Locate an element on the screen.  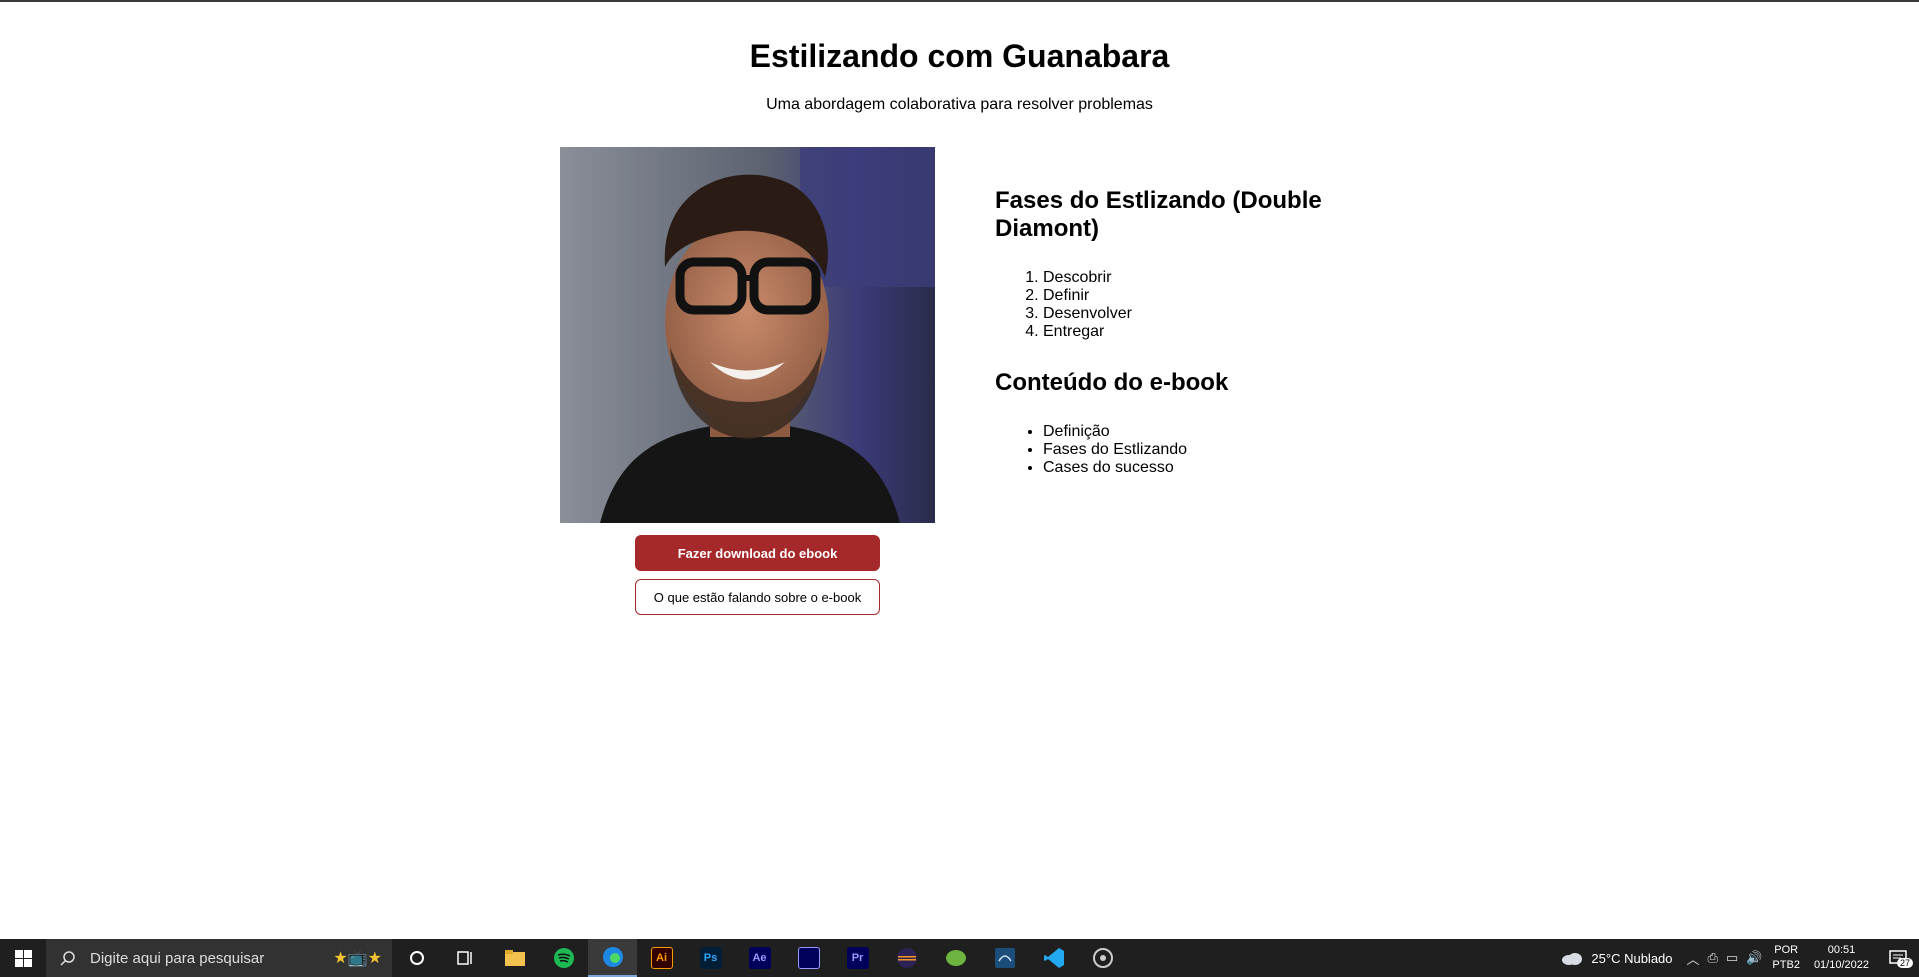
edge-icon is located at coordinates (612, 957).